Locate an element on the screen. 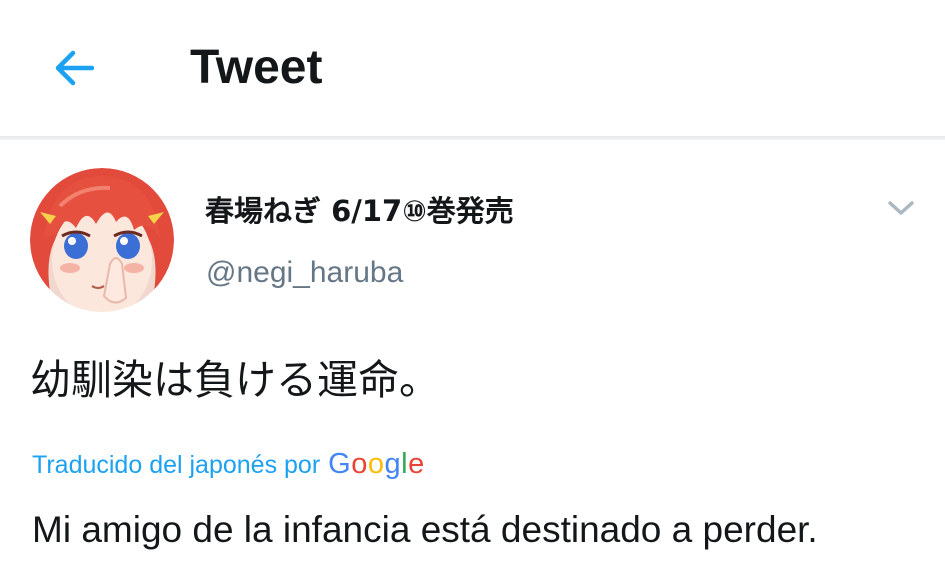  header-divider is located at coordinates (472, 138).